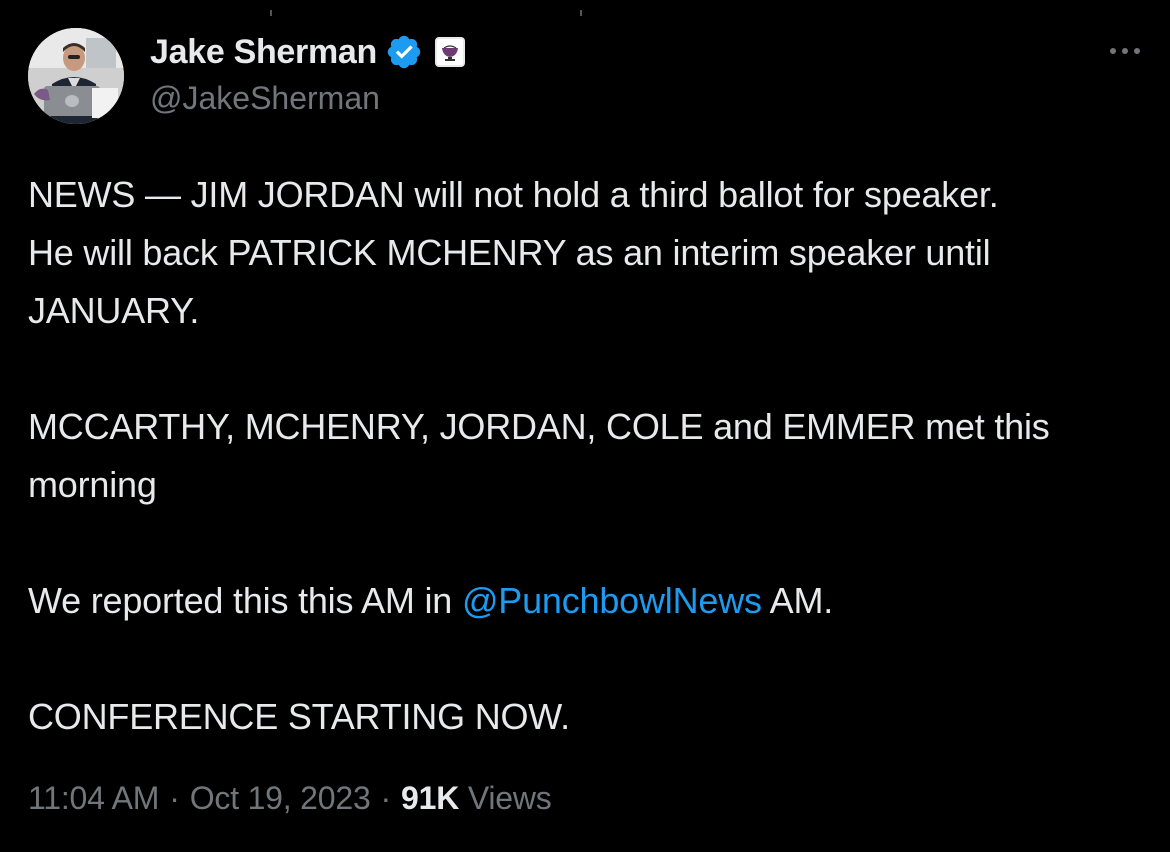 This screenshot has width=1170, height=852. I want to click on top-divider-marks, so click(430, 14).